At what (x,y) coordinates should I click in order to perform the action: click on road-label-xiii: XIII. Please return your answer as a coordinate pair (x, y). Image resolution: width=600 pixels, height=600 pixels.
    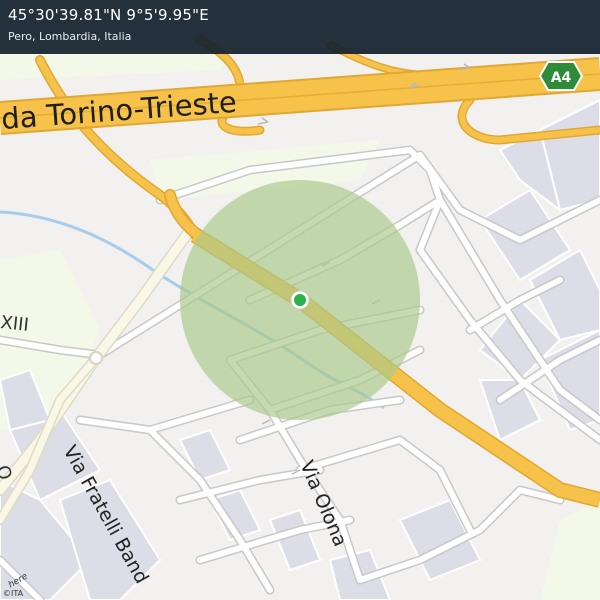
    Looking at the image, I should click on (15, 324).